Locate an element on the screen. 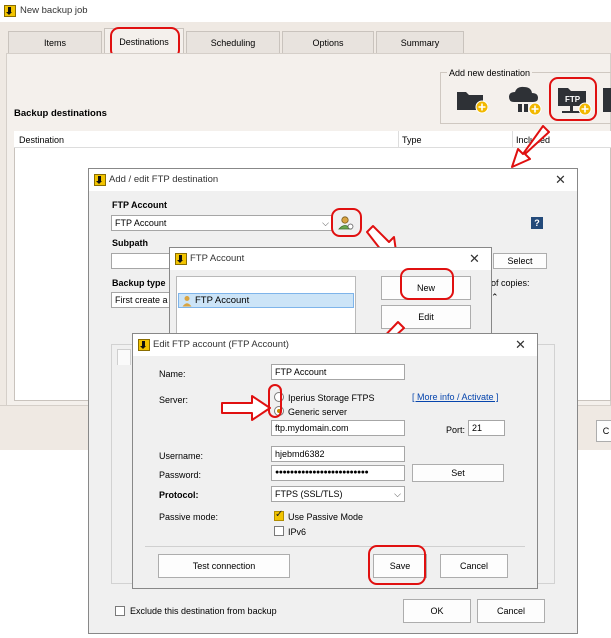  name-label: Name: is located at coordinates (172, 374).